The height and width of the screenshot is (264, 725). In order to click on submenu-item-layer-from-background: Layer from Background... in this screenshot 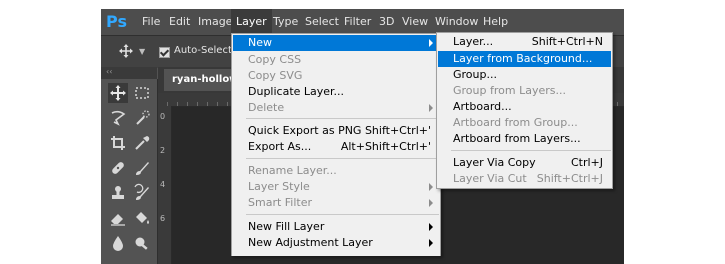, I will do `click(524, 59)`.